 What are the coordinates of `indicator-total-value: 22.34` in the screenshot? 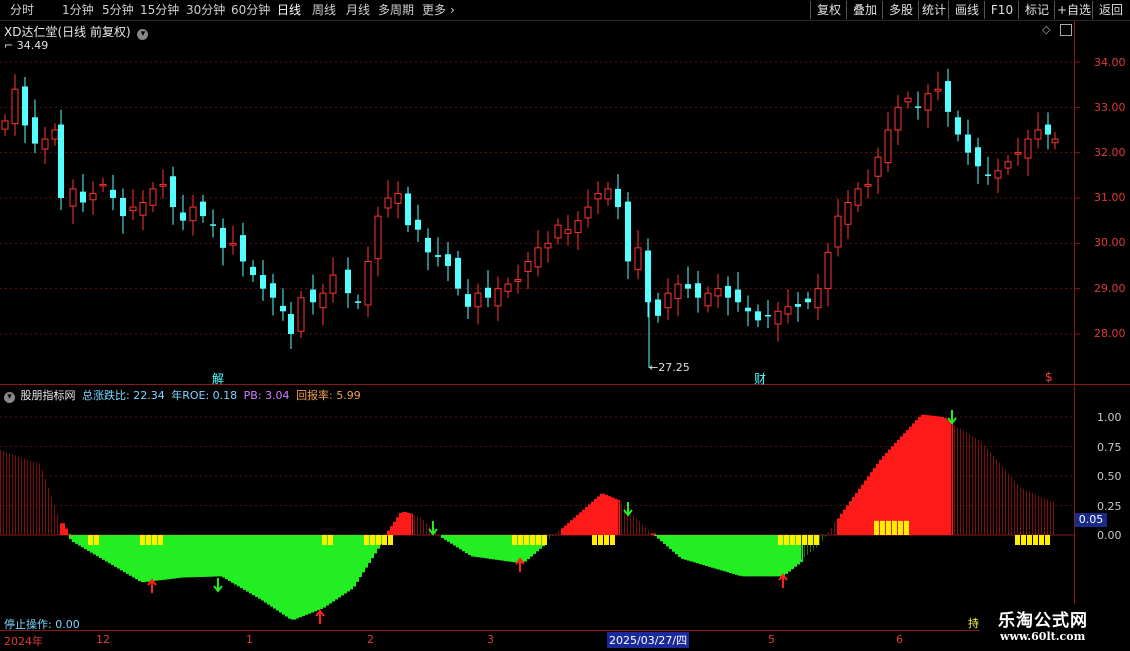 It's located at (149, 395).